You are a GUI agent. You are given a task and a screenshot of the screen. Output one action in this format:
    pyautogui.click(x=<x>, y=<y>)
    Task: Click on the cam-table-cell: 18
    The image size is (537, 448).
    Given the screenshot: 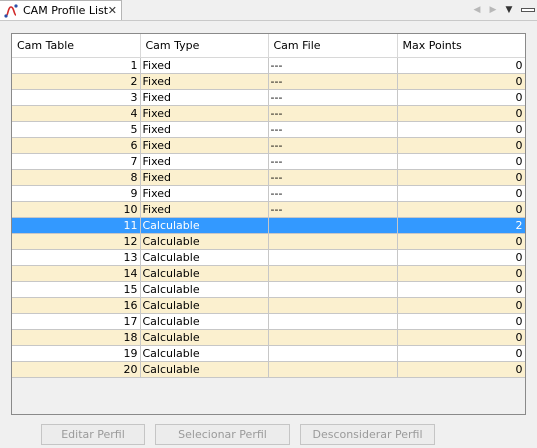 What is the action you would take?
    pyautogui.click(x=76, y=337)
    